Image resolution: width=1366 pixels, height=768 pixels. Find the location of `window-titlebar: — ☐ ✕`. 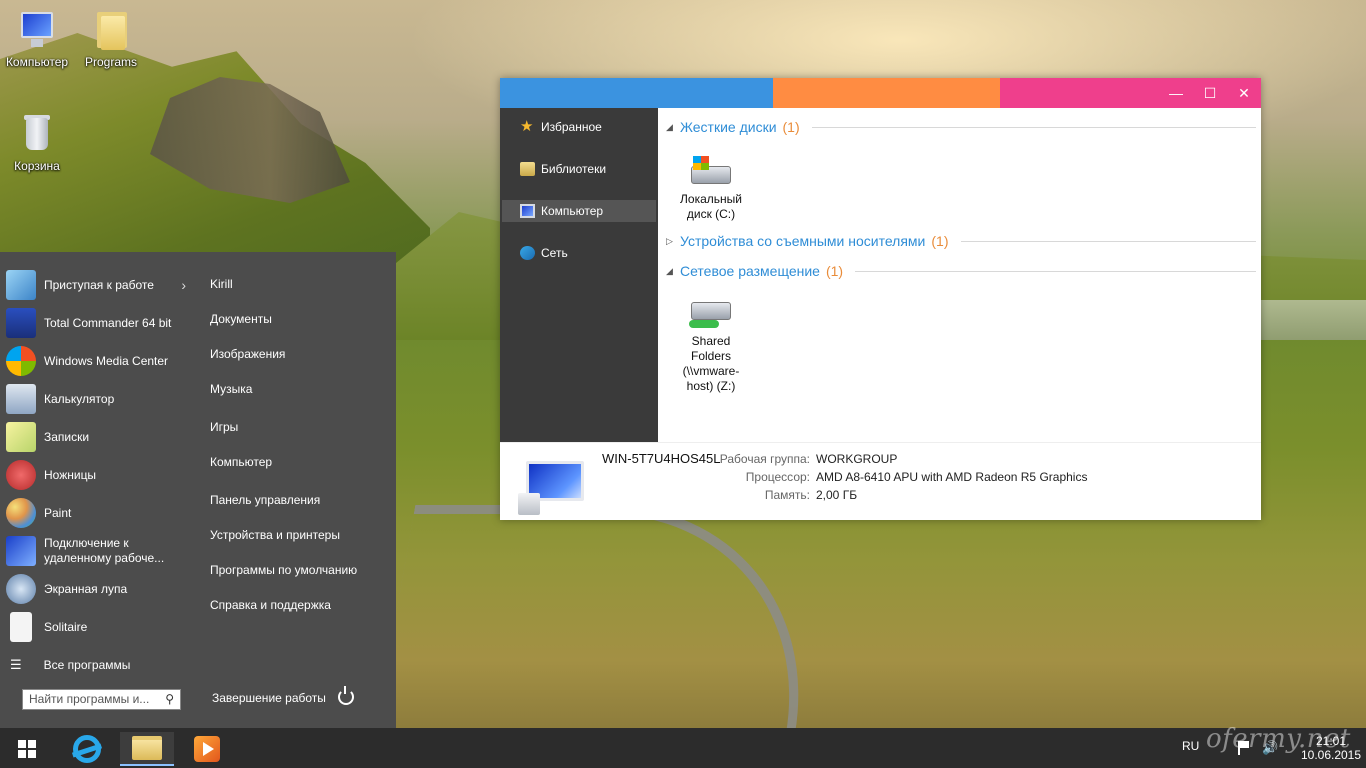

window-titlebar: — ☐ ✕ is located at coordinates (880, 93).